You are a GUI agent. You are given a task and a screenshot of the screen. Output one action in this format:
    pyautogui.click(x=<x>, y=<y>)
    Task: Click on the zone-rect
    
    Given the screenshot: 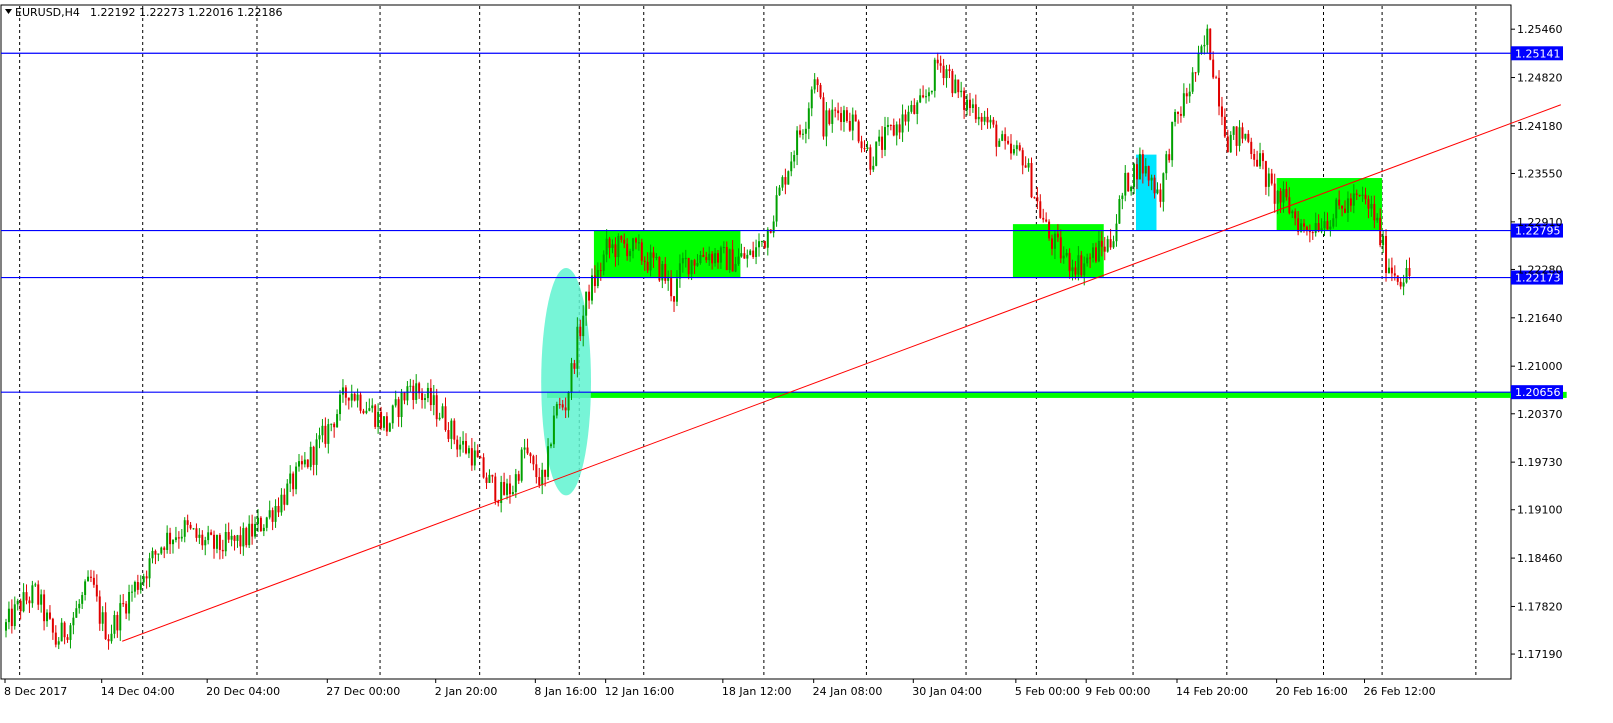 What is the action you would take?
    pyautogui.click(x=1329, y=204)
    